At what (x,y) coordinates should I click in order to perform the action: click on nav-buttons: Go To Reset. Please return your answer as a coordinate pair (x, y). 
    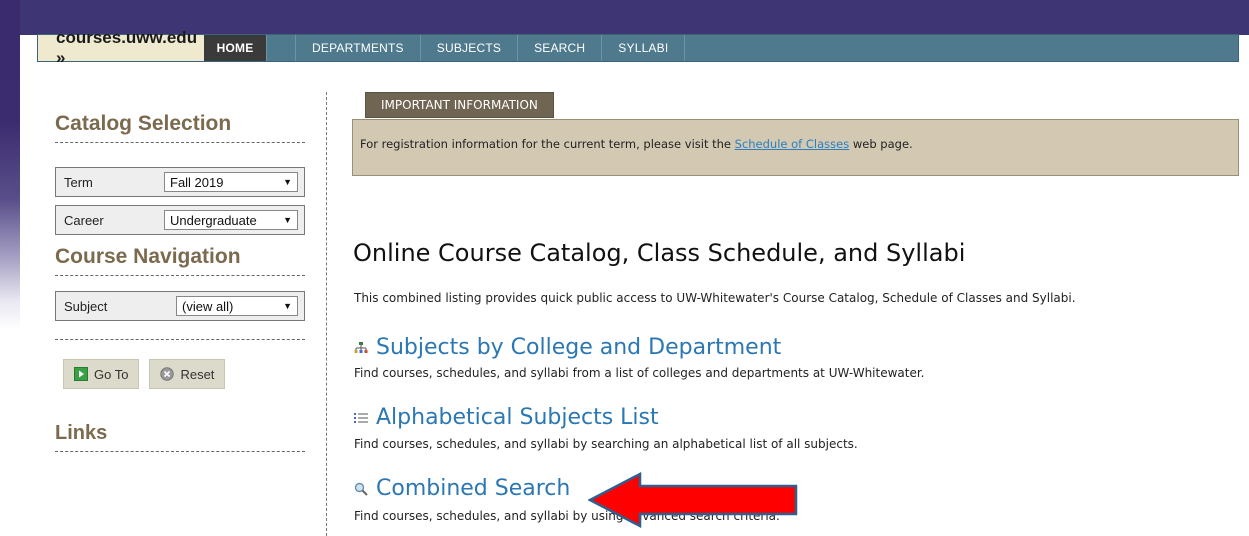
    Looking at the image, I should click on (184, 374).